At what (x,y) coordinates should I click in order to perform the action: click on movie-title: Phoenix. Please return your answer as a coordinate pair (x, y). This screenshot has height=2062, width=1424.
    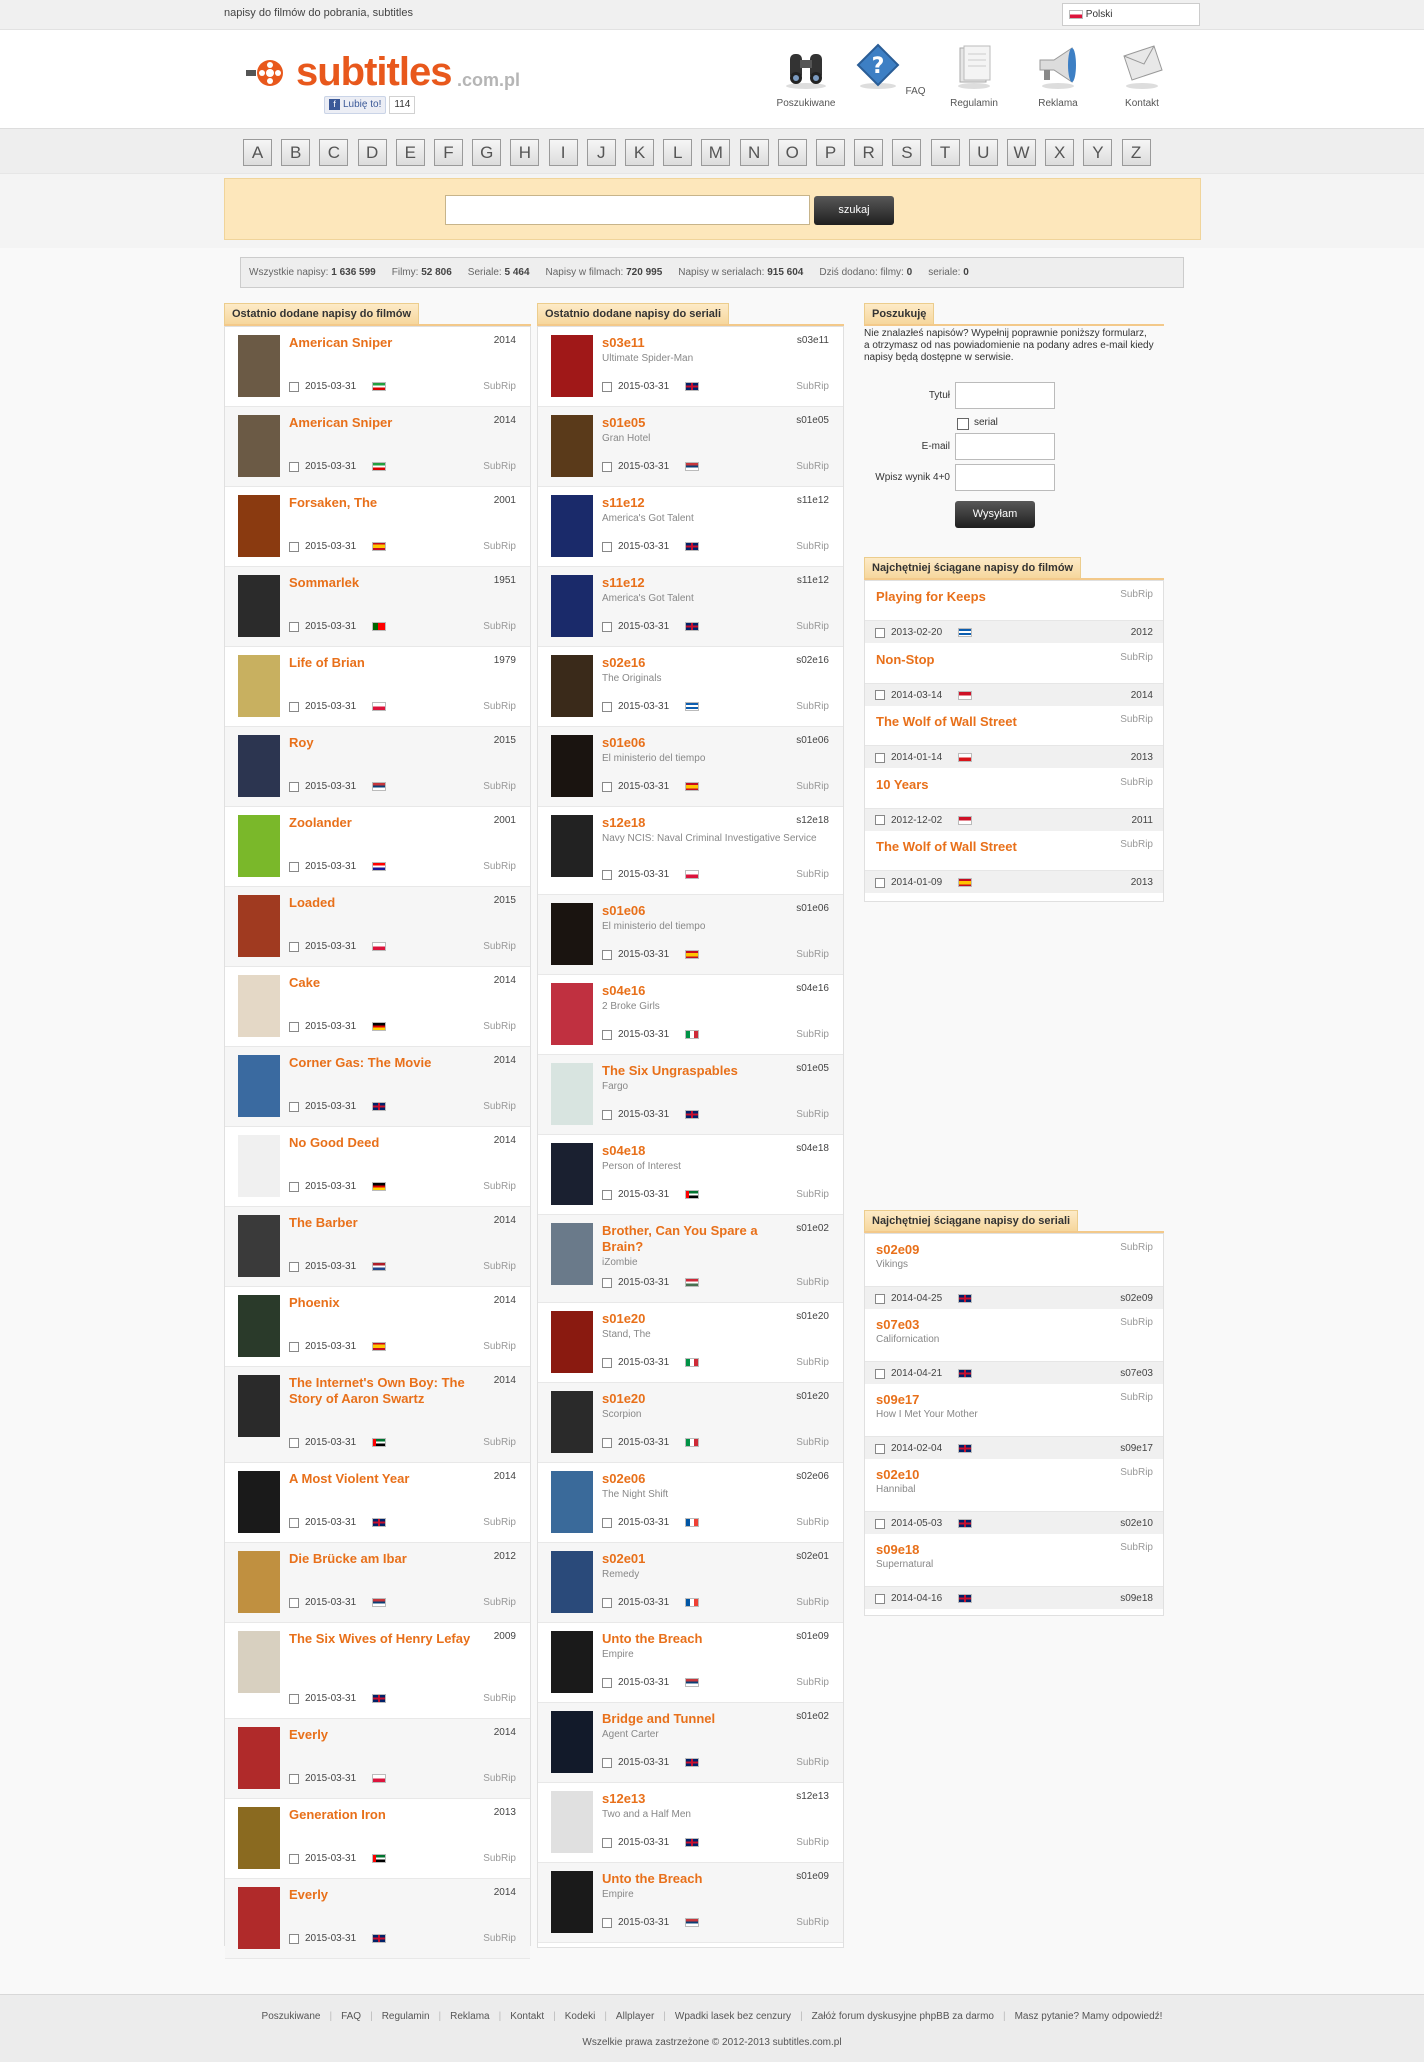
    Looking at the image, I should click on (389, 1303).